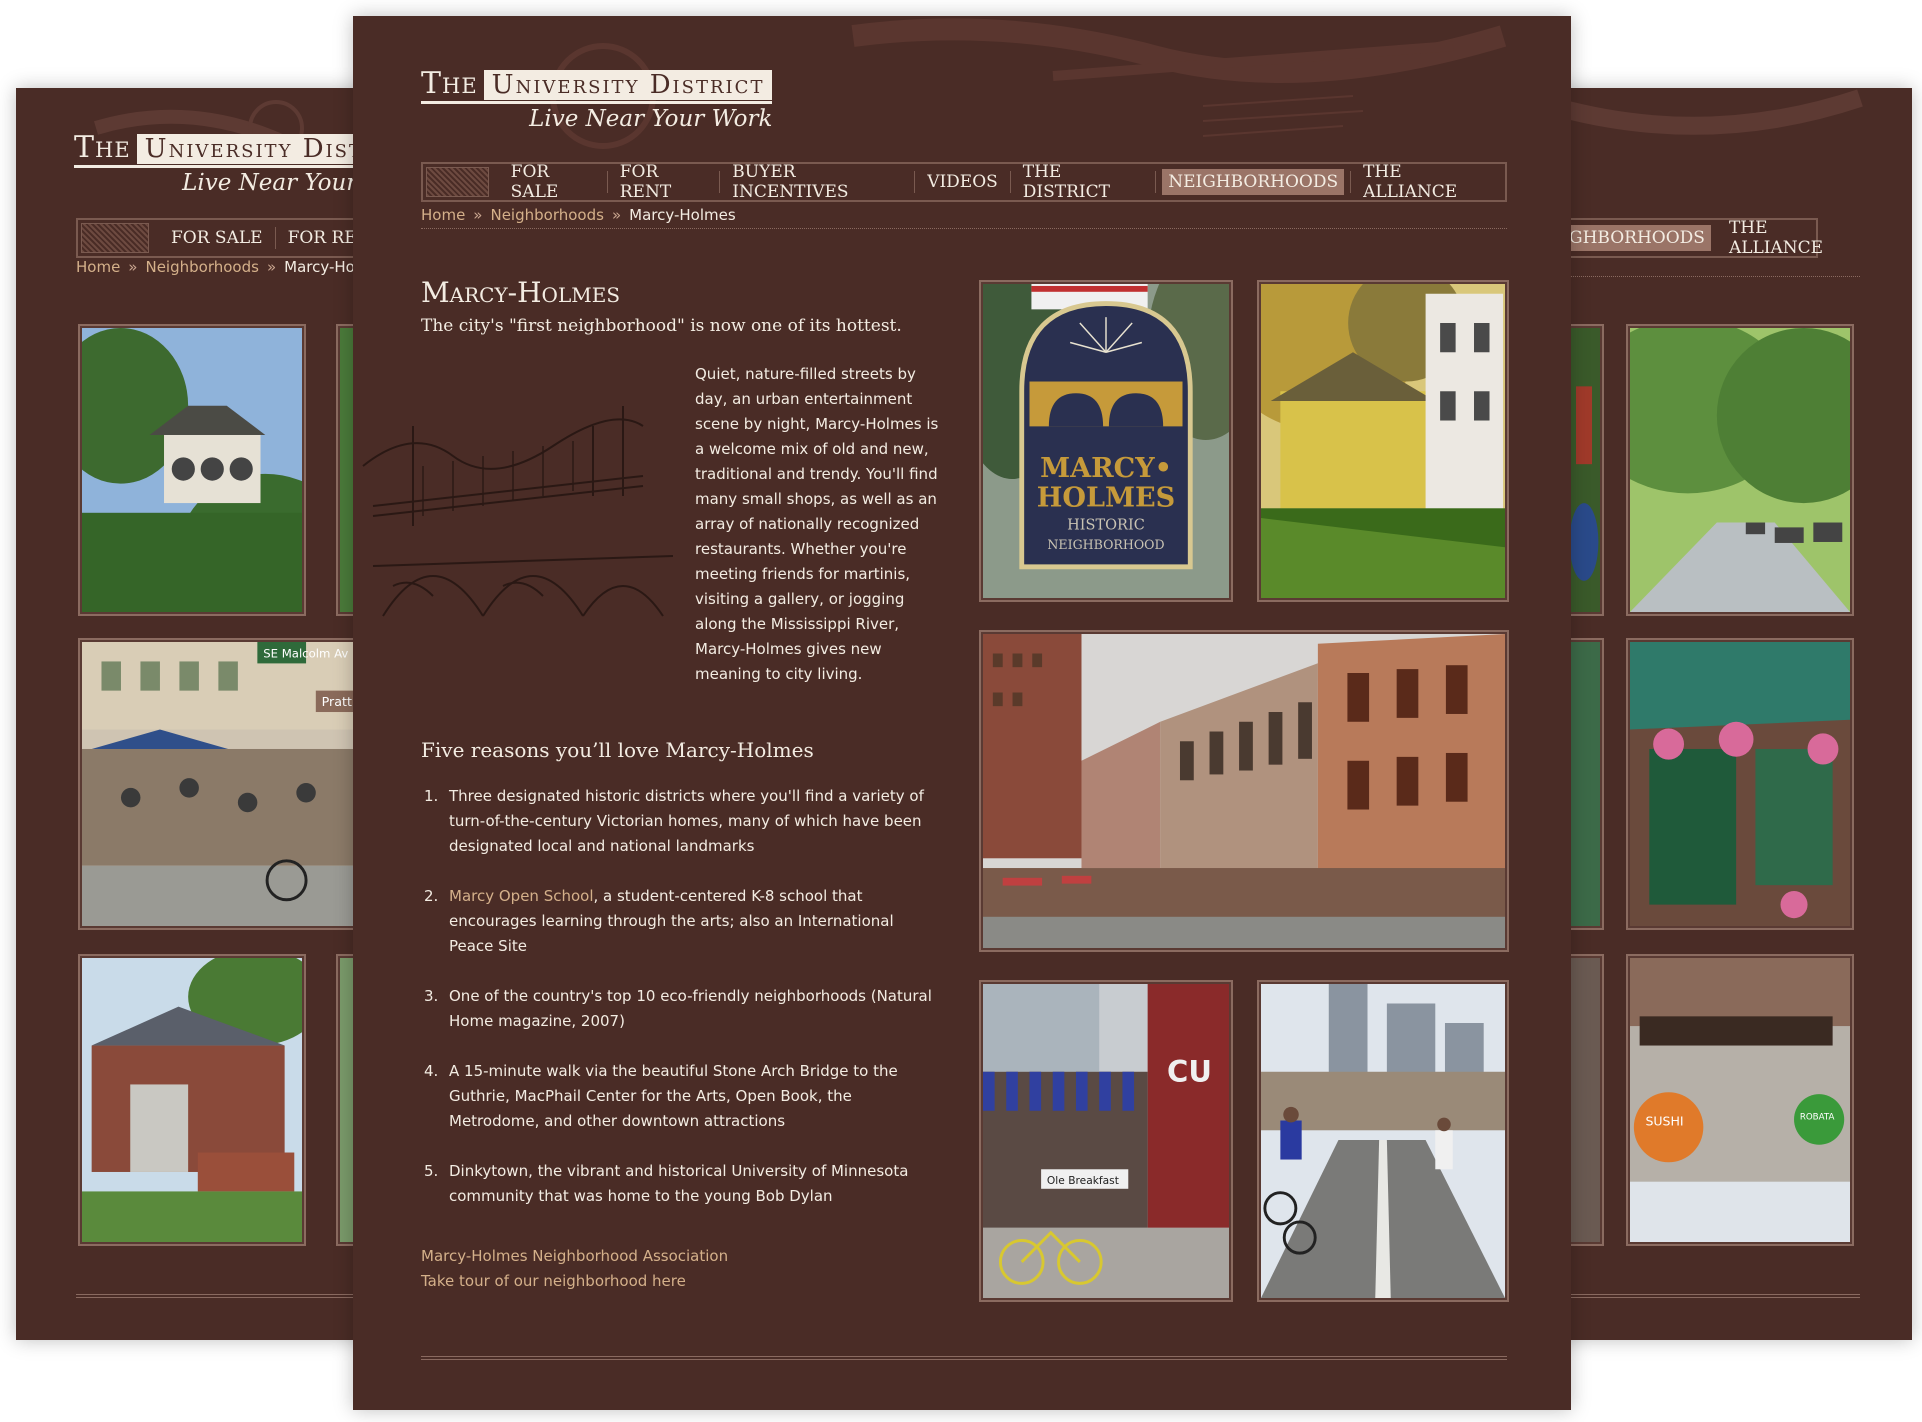 The width and height of the screenshot is (1922, 1422). Describe the element at coordinates (1106, 497) in the screenshot. I see `svg-text: HOLMES` at that location.